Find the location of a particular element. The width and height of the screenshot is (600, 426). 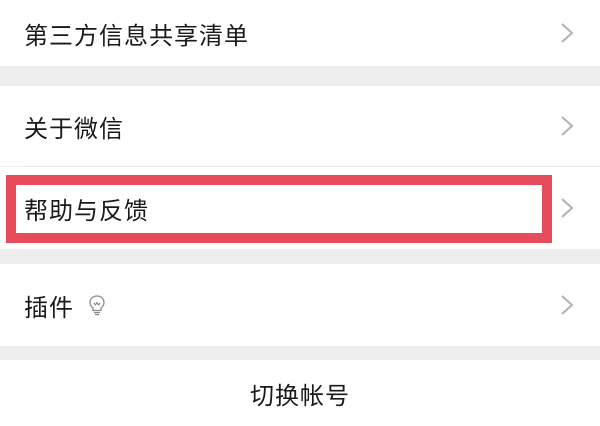

settings-item-label: 第三方信息共享清单 is located at coordinates (136, 35).